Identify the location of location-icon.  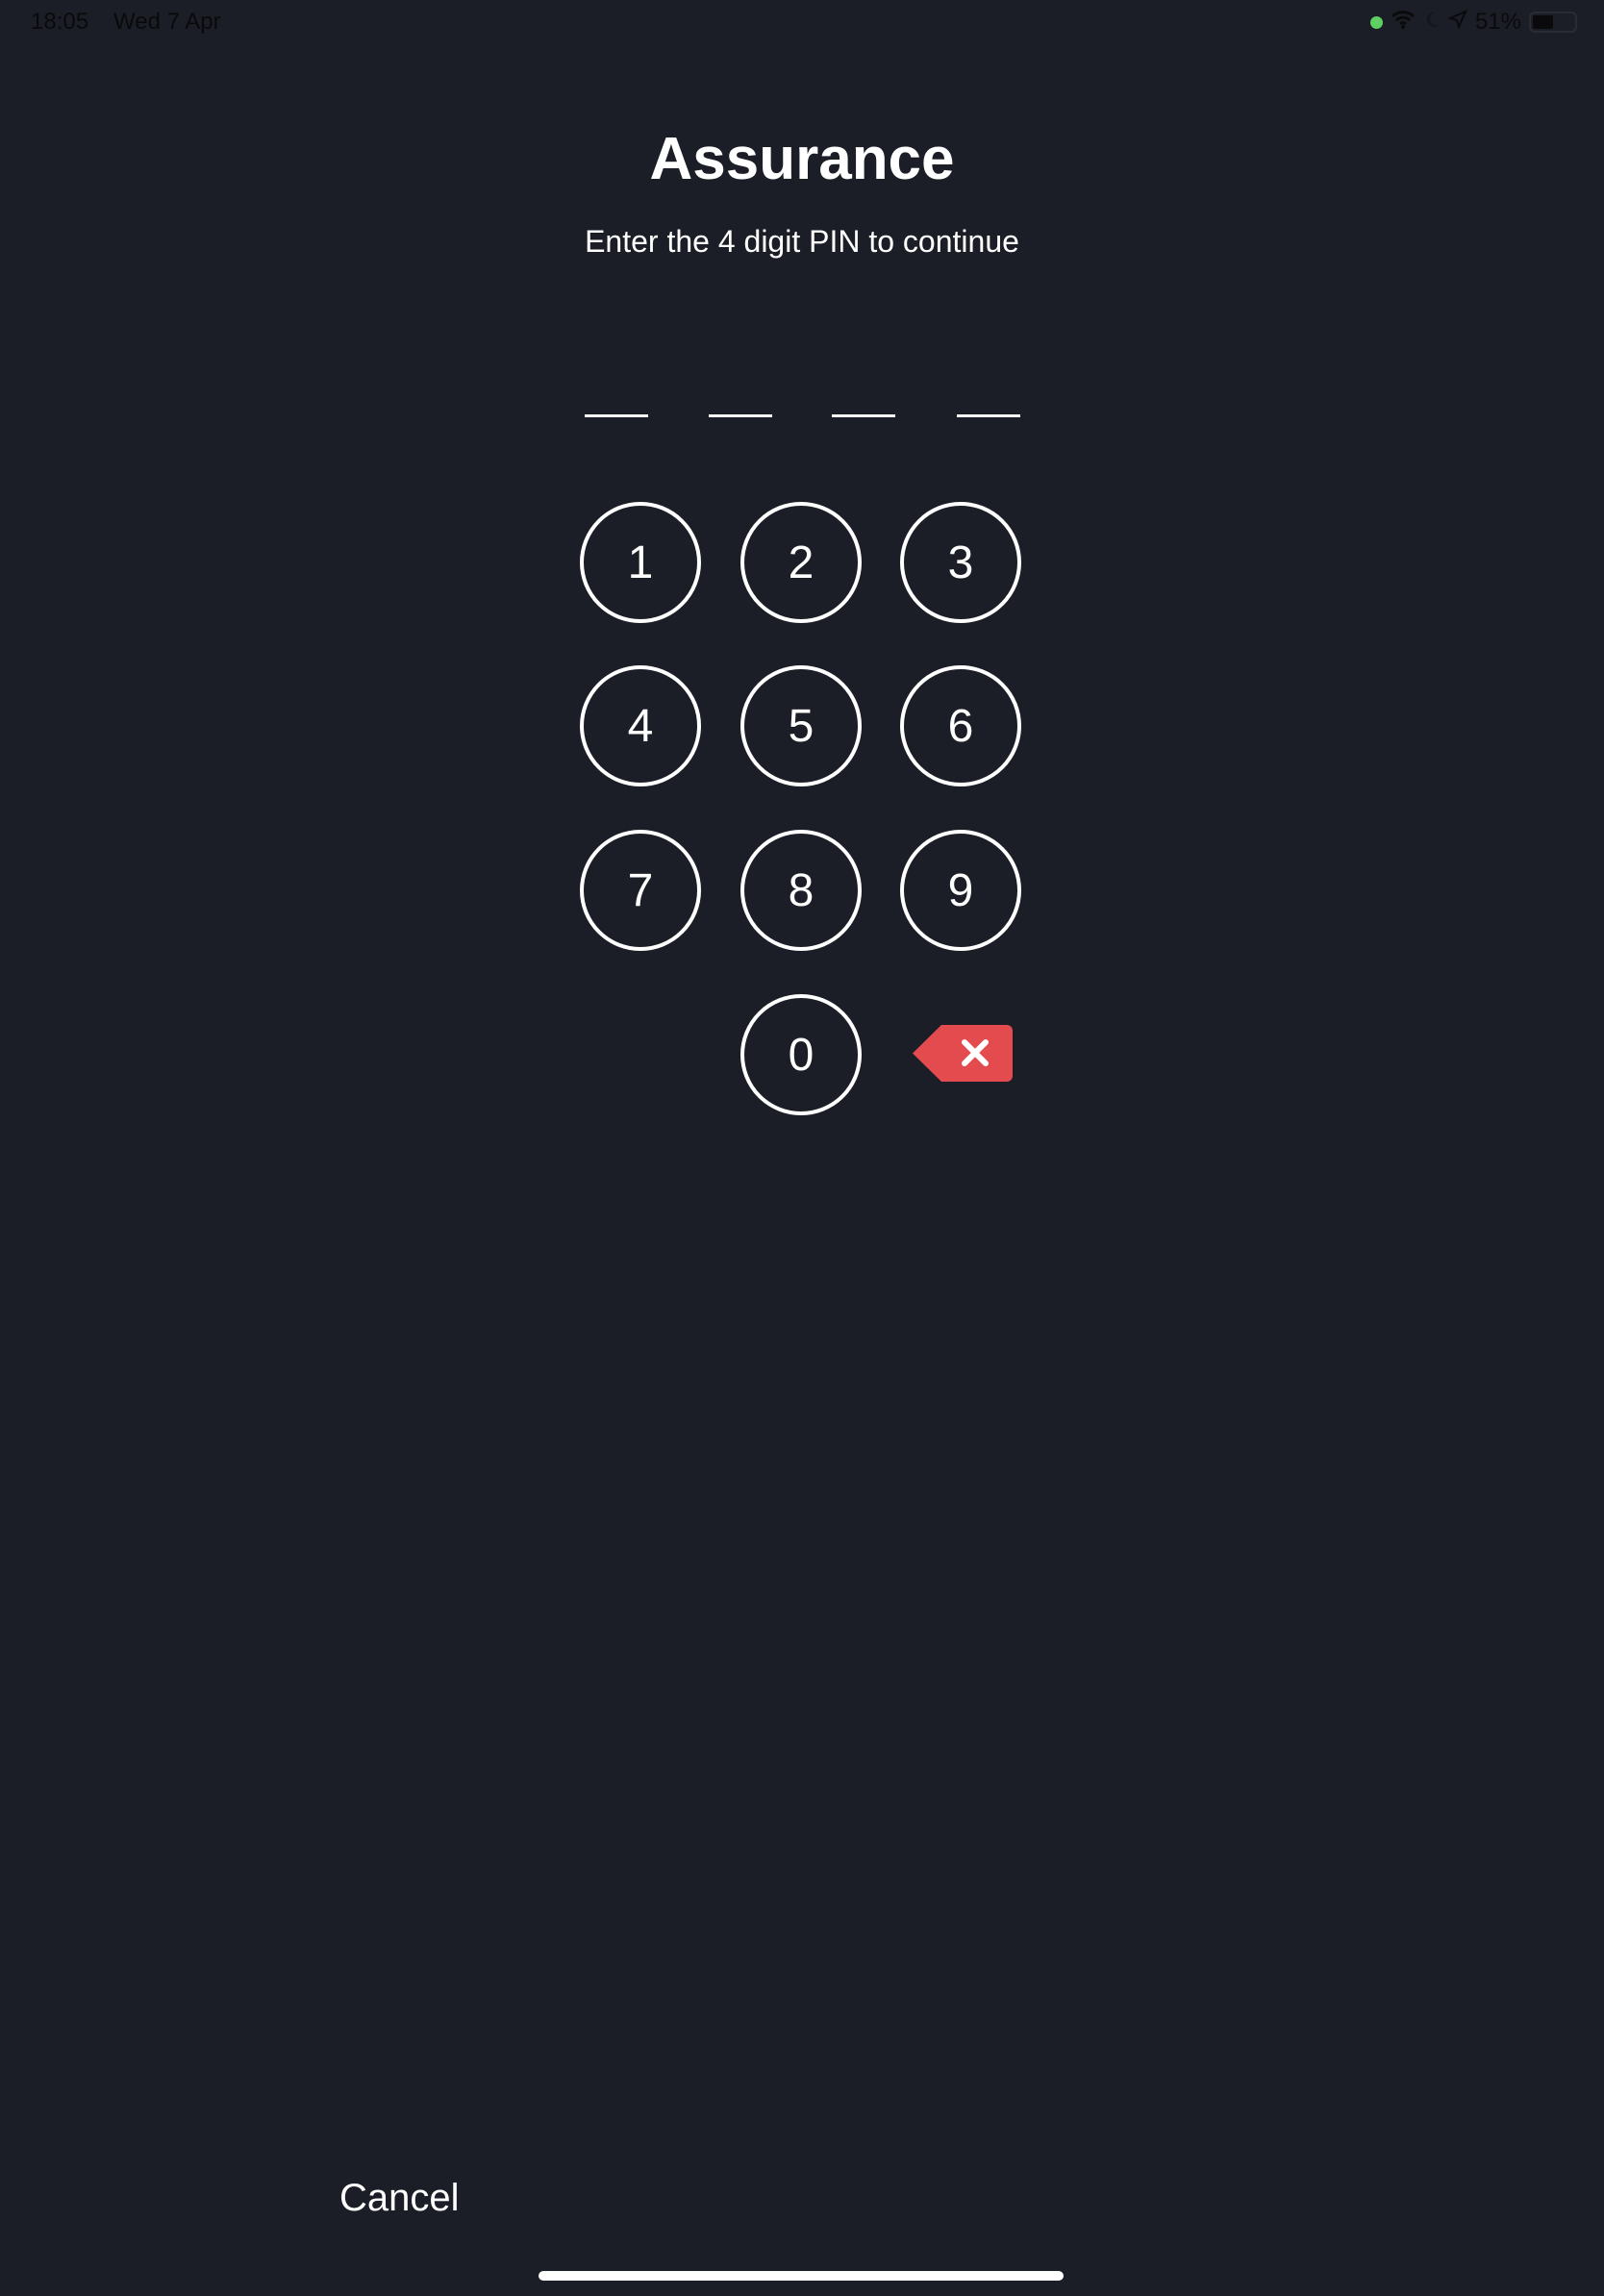
(1457, 22).